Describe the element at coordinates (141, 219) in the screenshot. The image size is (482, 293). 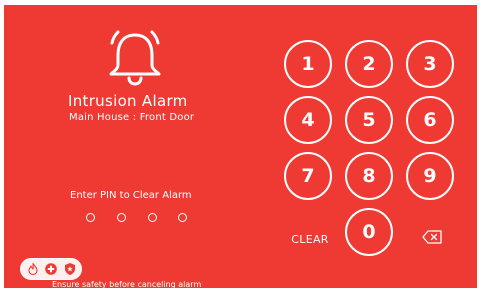
I see `pin-indicator` at that location.